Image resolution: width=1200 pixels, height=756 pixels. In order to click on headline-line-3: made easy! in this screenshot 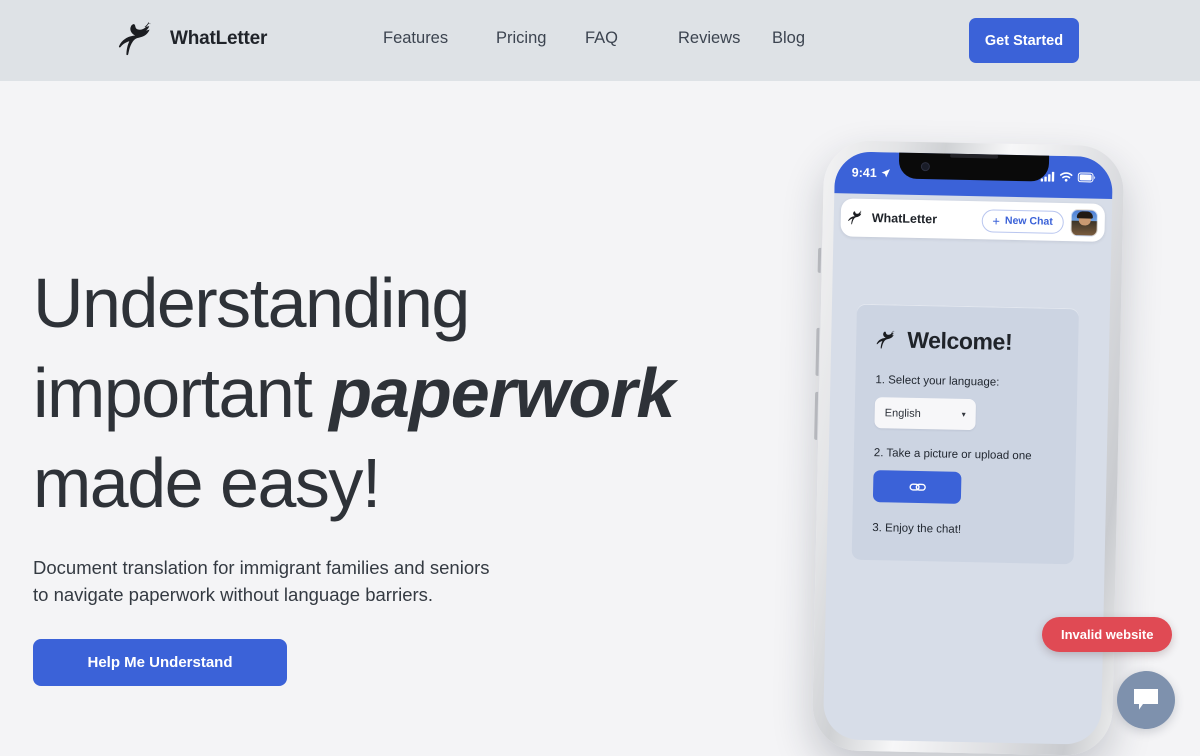, I will do `click(207, 483)`.